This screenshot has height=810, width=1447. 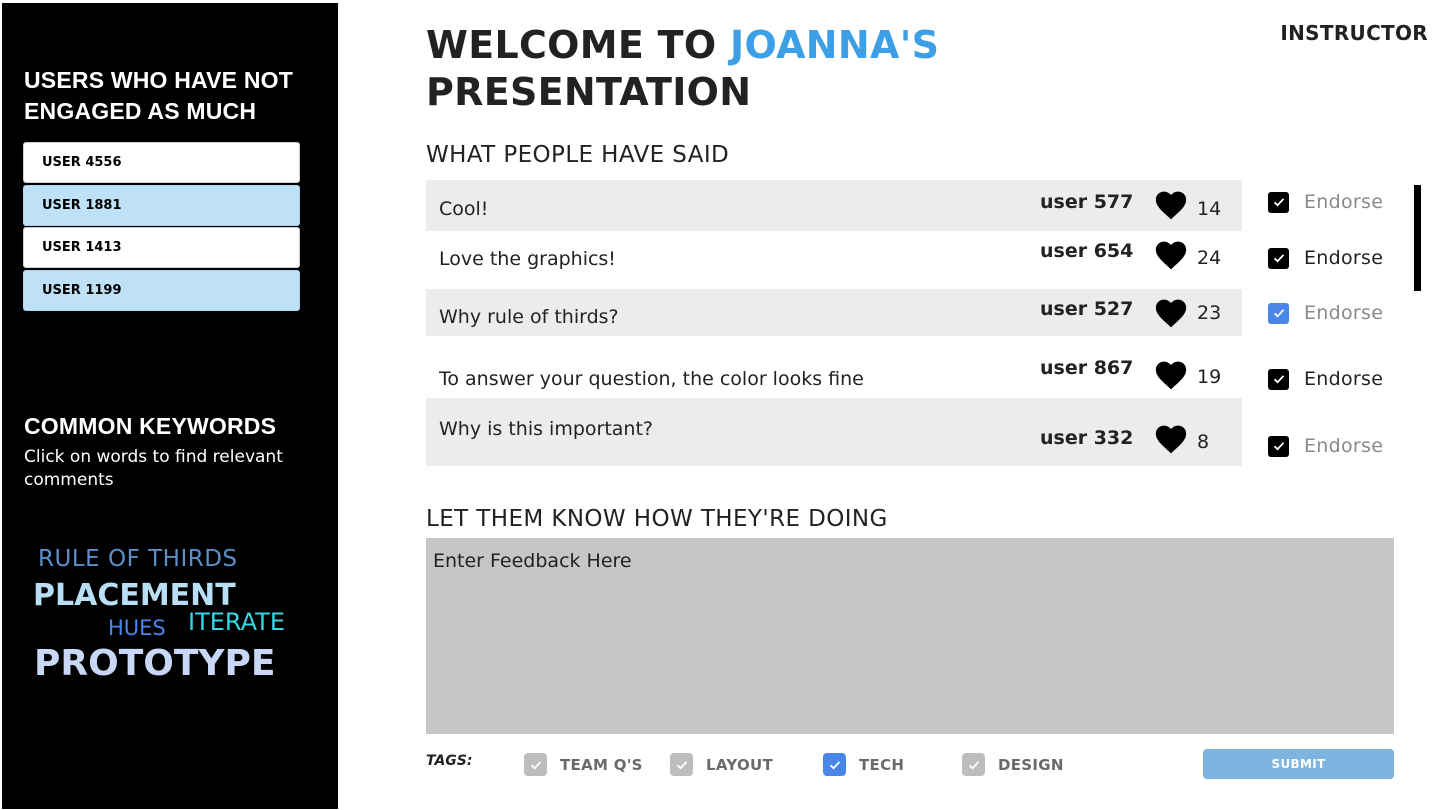 I want to click on user-list-item: USER 1413, so click(x=161, y=247).